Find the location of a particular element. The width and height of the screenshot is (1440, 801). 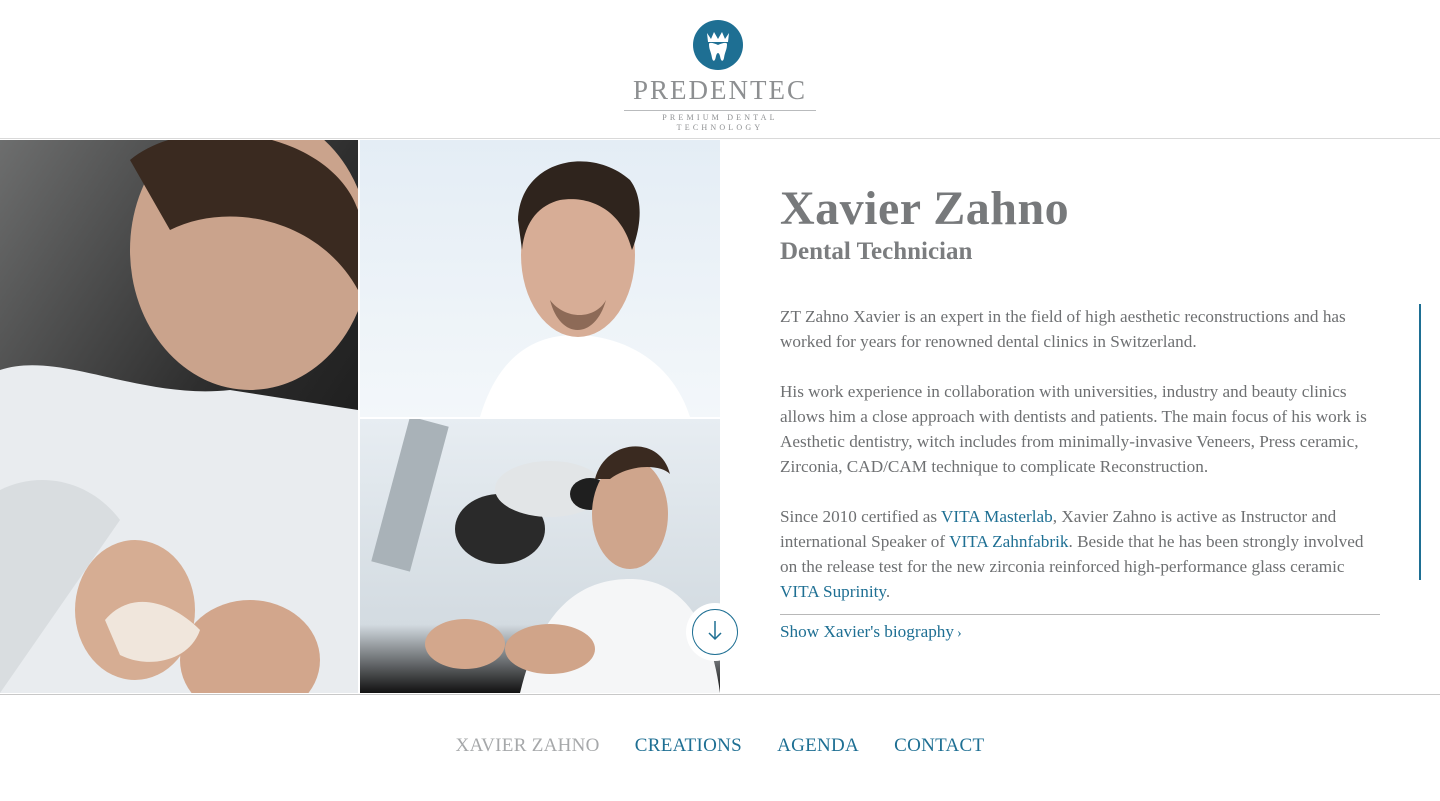

nav-item-xavier-zahno: XAVIER ZAHNO is located at coordinates (528, 746).